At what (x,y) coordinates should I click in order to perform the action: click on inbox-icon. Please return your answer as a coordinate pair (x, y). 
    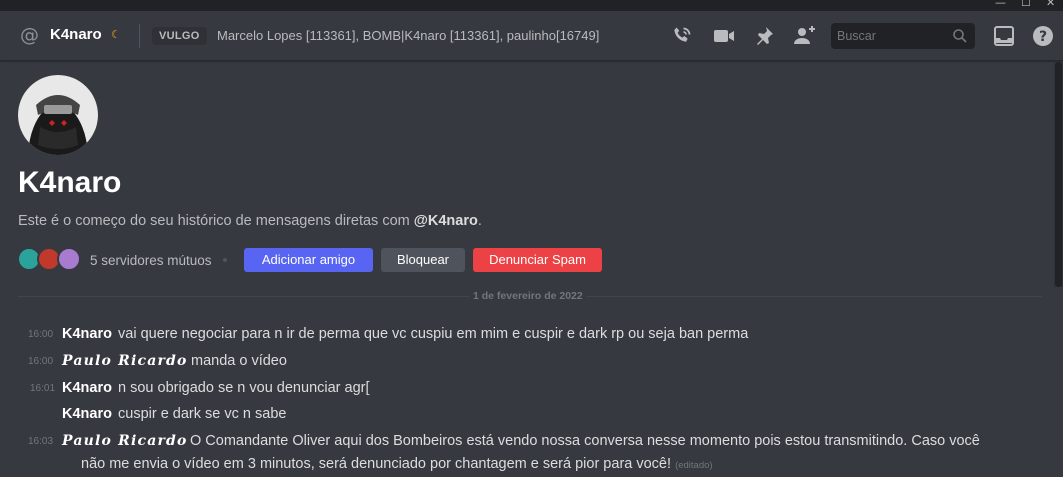
    Looking at the image, I should click on (1004, 36).